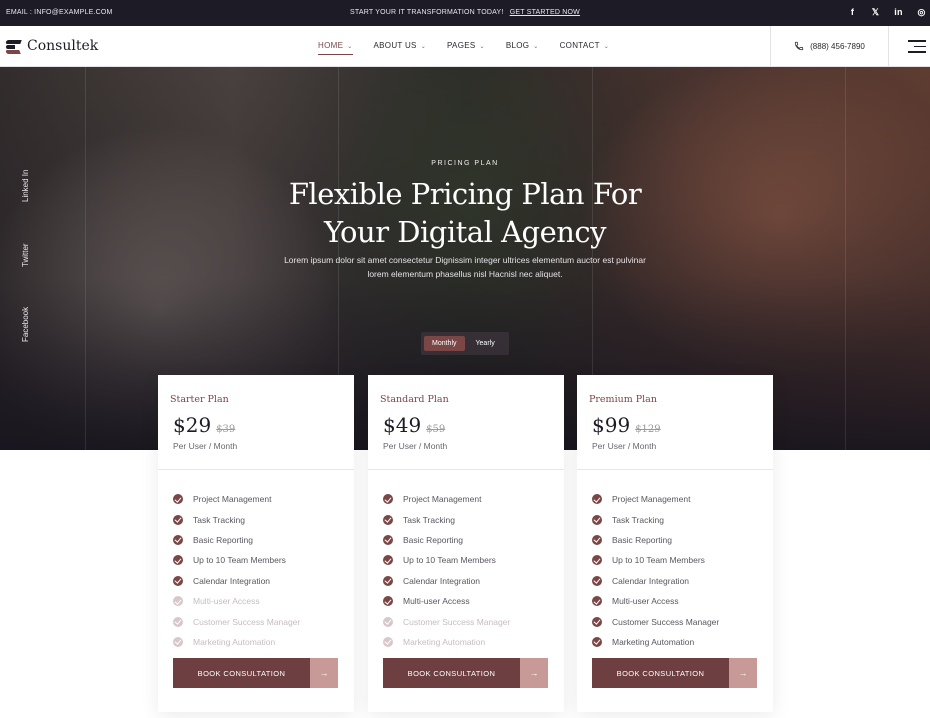  Describe the element at coordinates (465, 163) in the screenshot. I see `hero-eyebrow: PRICING PLAN` at that location.